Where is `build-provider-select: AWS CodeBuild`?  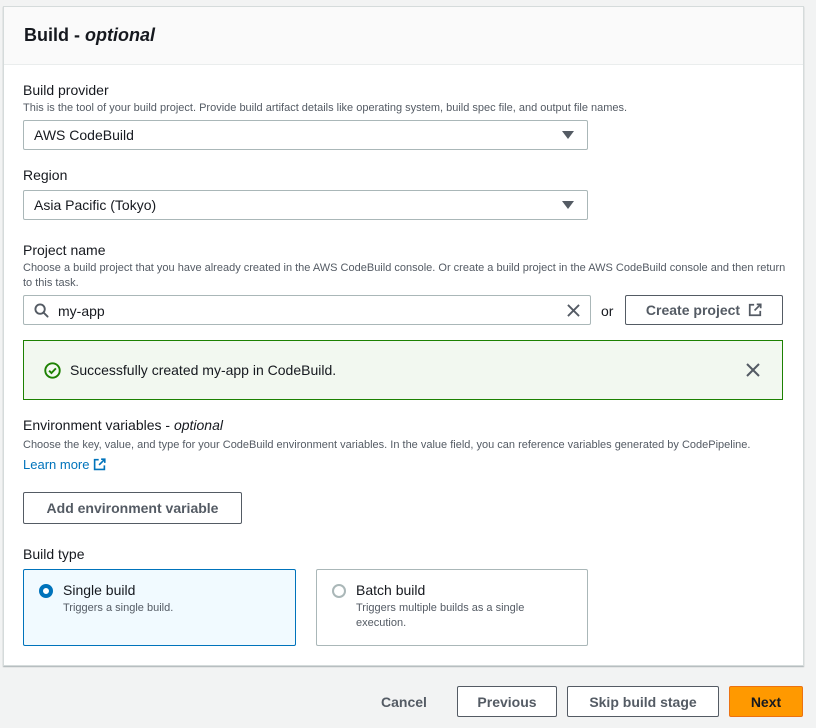
build-provider-select: AWS CodeBuild is located at coordinates (305, 135).